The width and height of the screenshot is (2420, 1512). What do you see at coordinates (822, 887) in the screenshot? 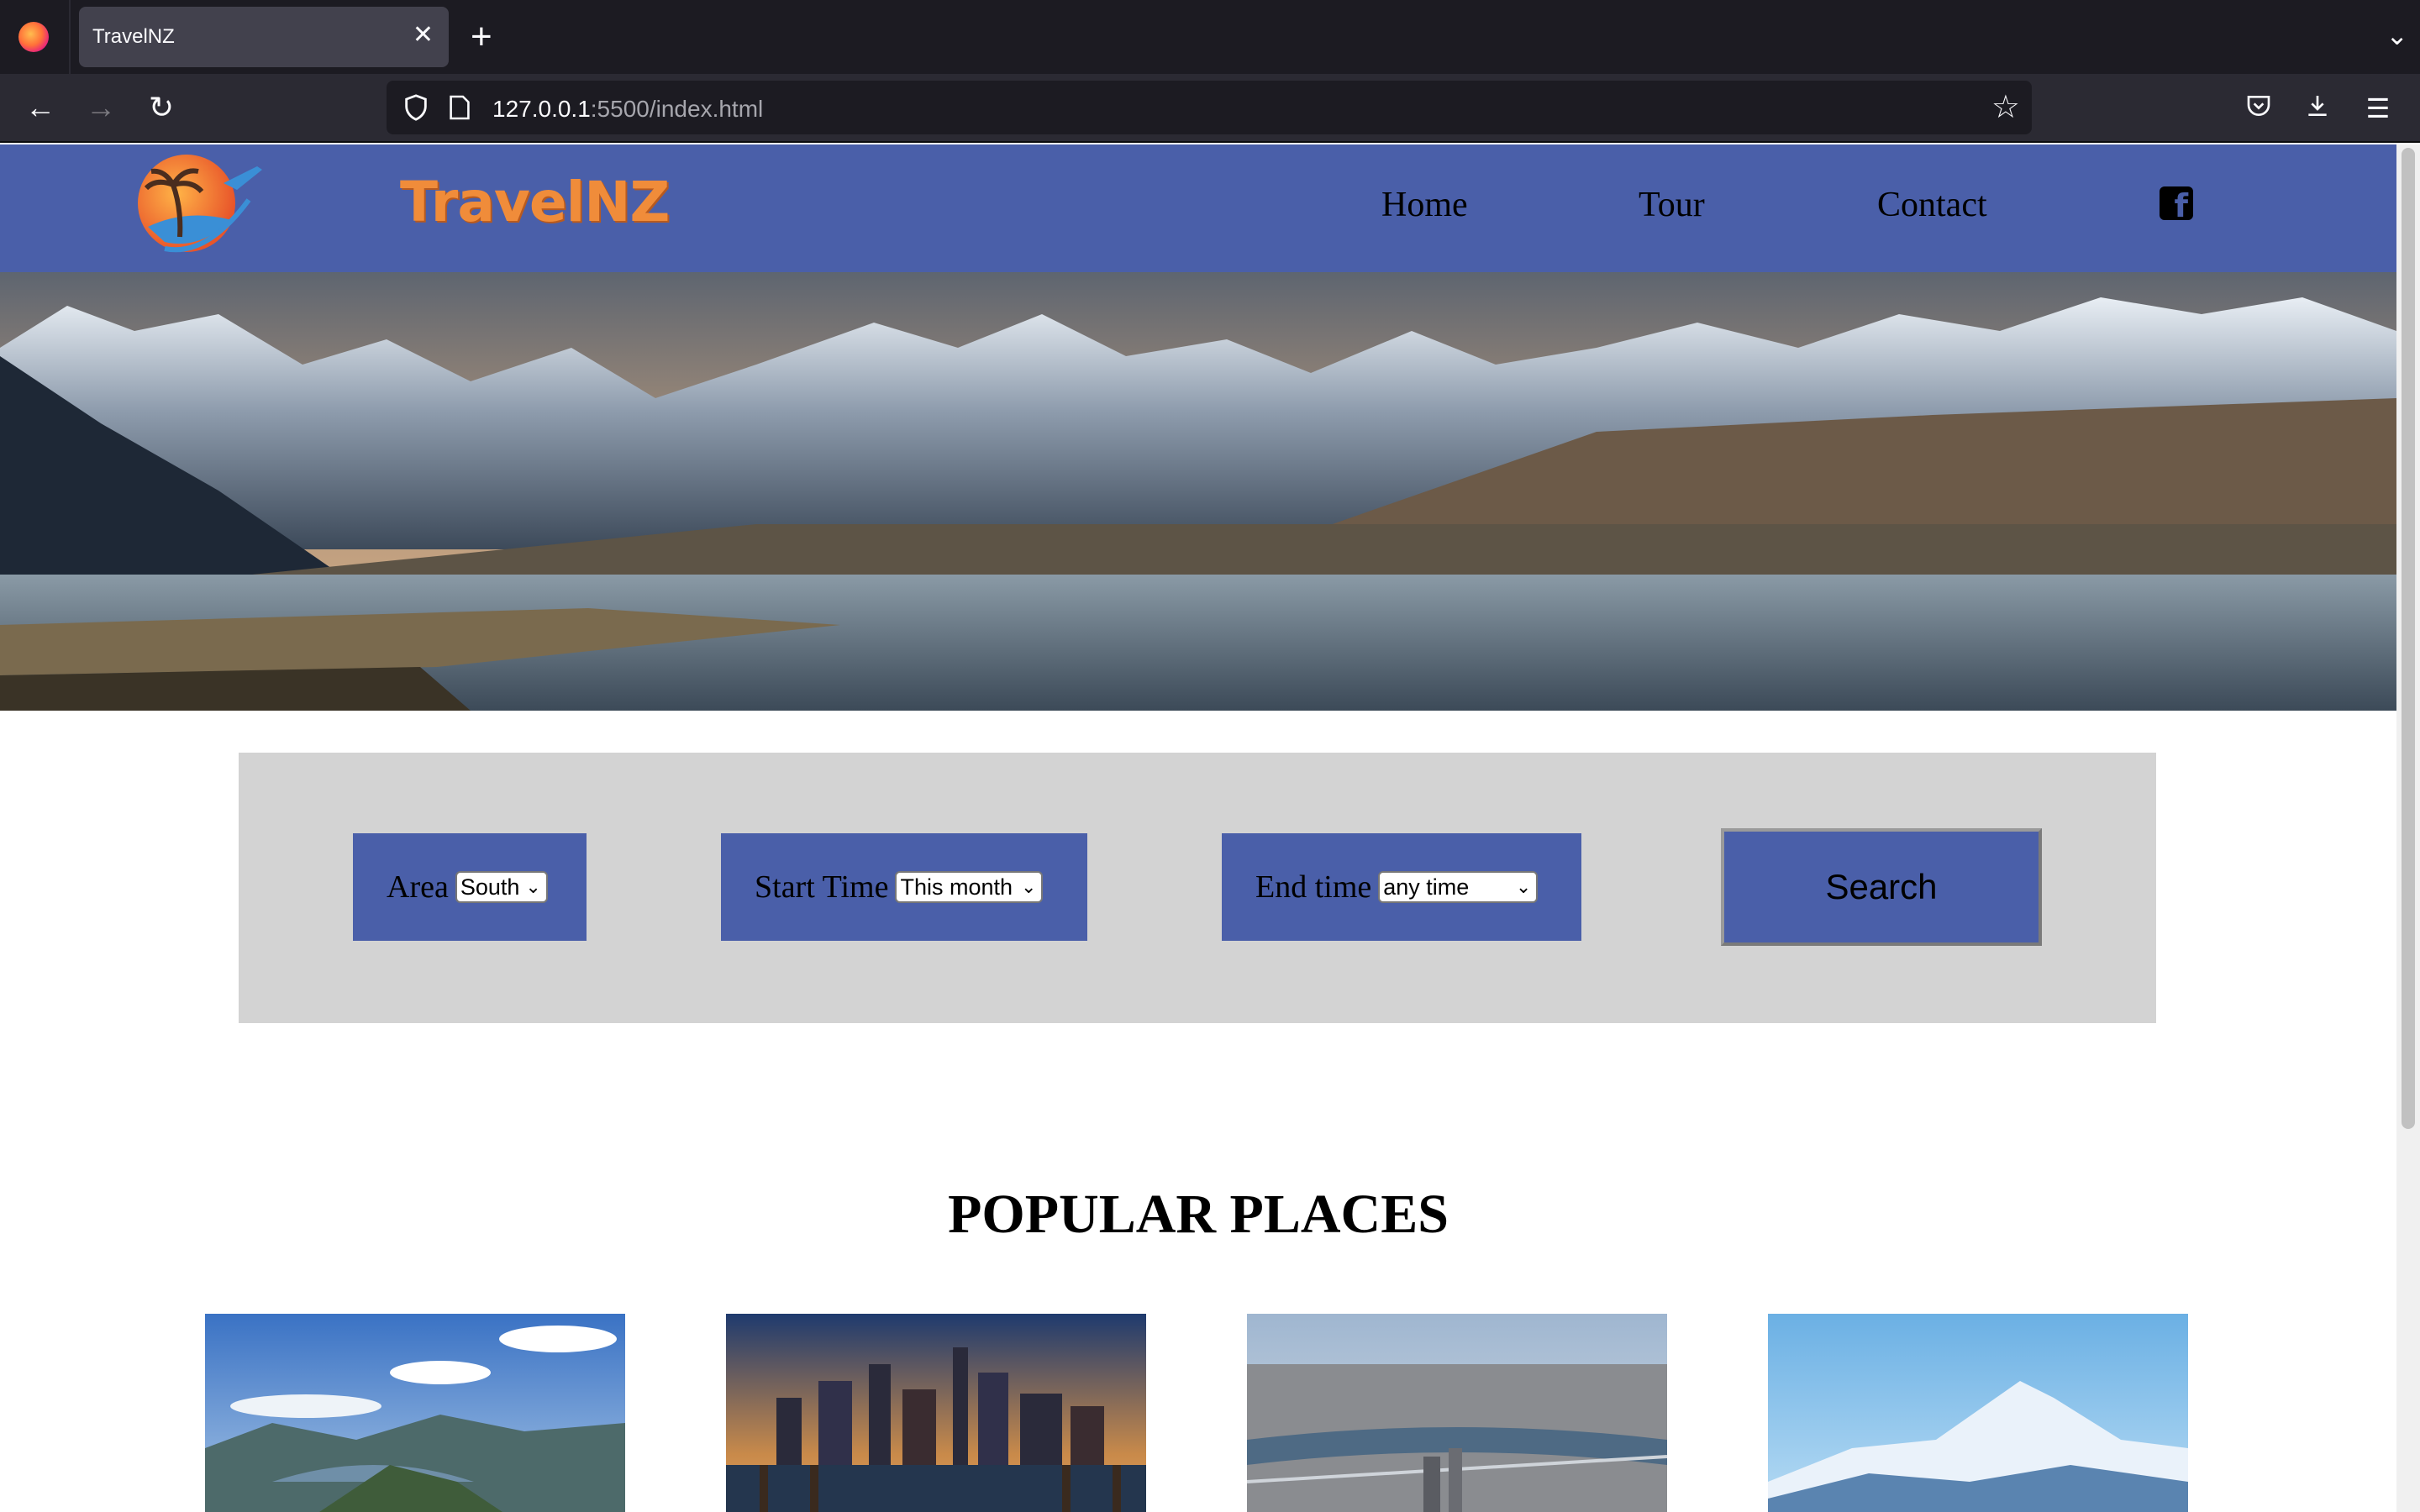
I see `start-time-label: Start Time` at bounding box center [822, 887].